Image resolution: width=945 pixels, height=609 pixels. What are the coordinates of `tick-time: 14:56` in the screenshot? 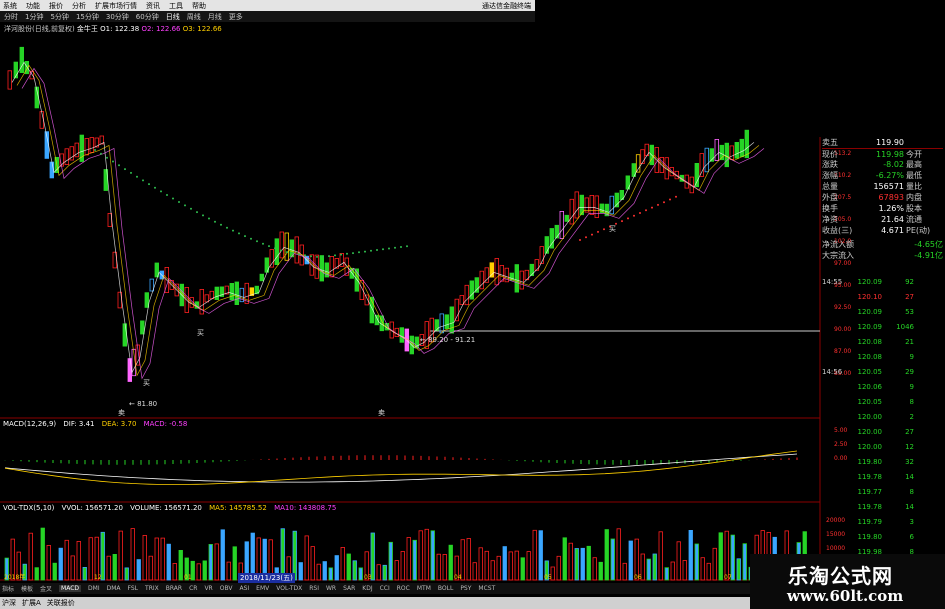 It's located at (832, 372).